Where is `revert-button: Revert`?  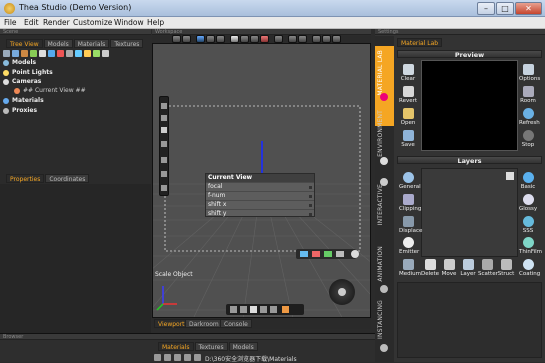 revert-button: Revert is located at coordinates (408, 95).